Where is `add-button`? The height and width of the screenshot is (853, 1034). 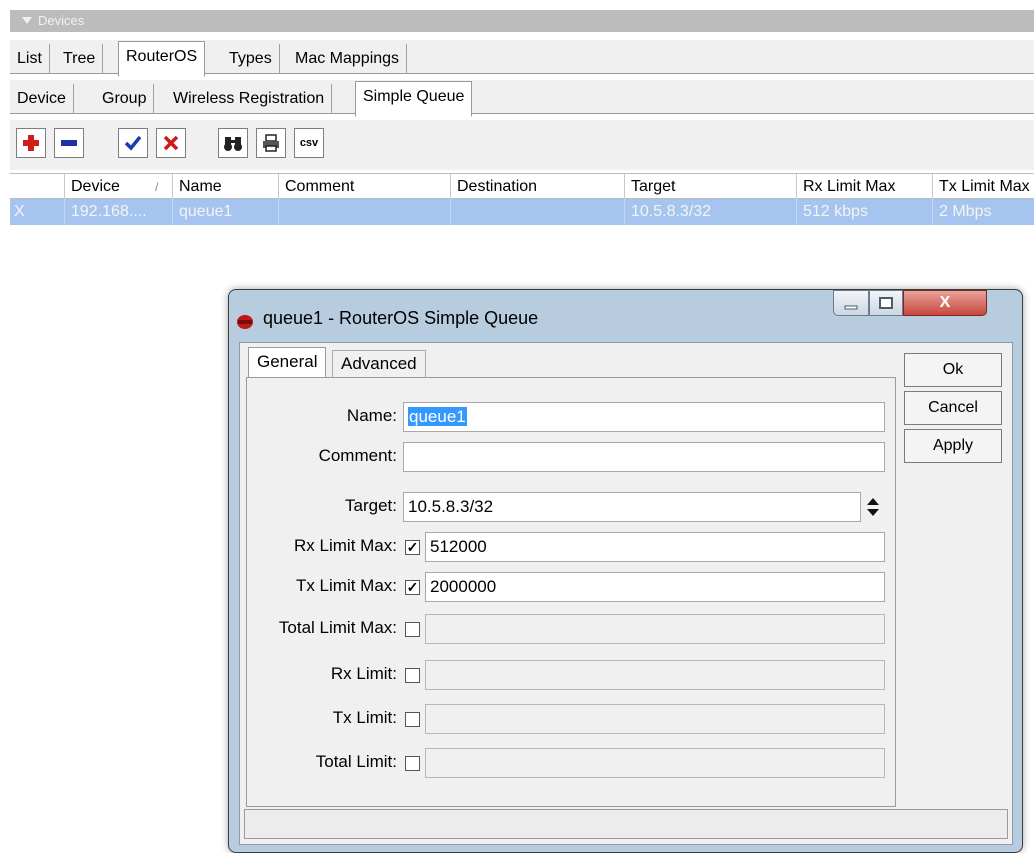 add-button is located at coordinates (31, 143).